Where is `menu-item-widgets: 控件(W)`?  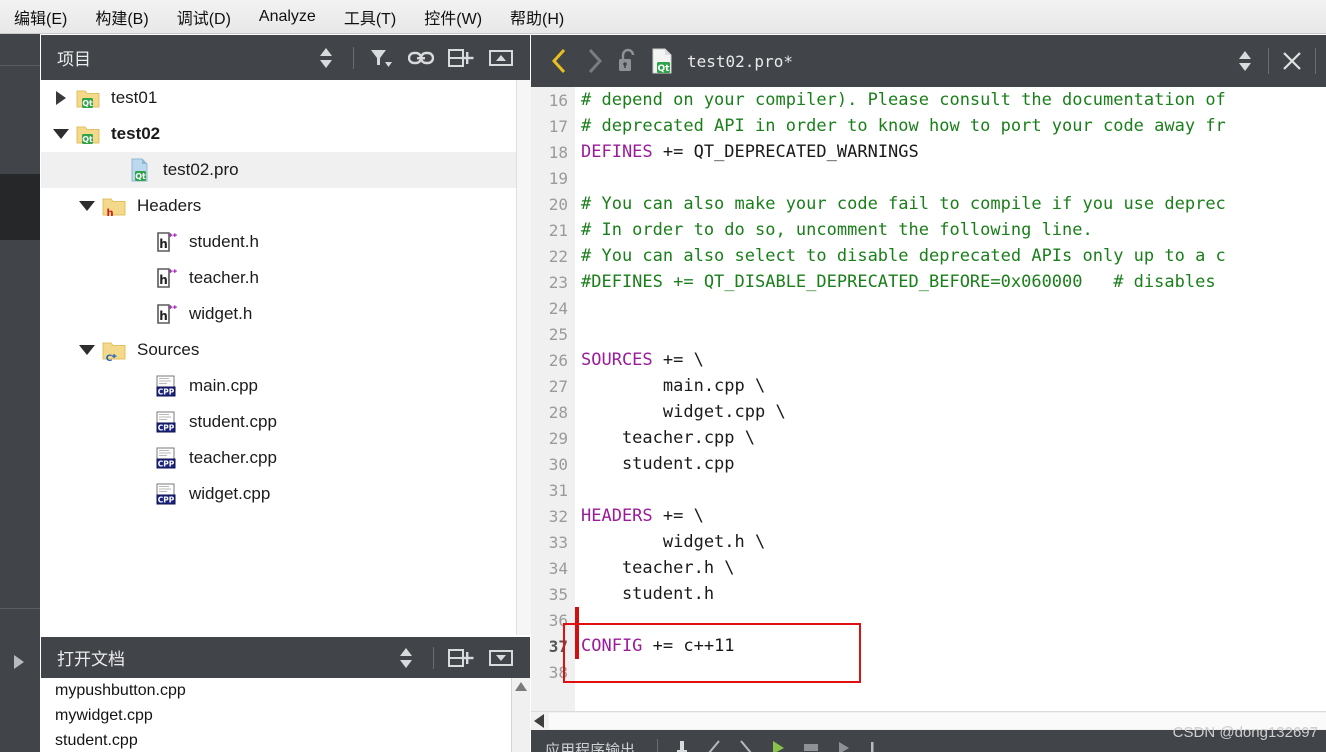
menu-item-widgets: 控件(W) is located at coordinates (453, 17).